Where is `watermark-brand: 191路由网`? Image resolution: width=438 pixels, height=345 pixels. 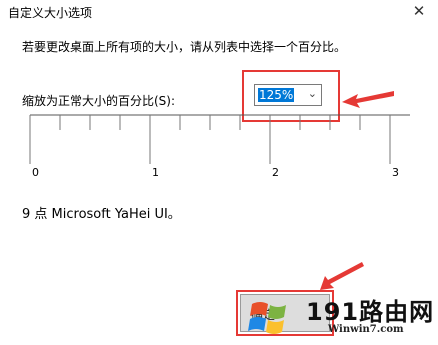
watermark-brand: 191路由网 is located at coordinates (370, 312).